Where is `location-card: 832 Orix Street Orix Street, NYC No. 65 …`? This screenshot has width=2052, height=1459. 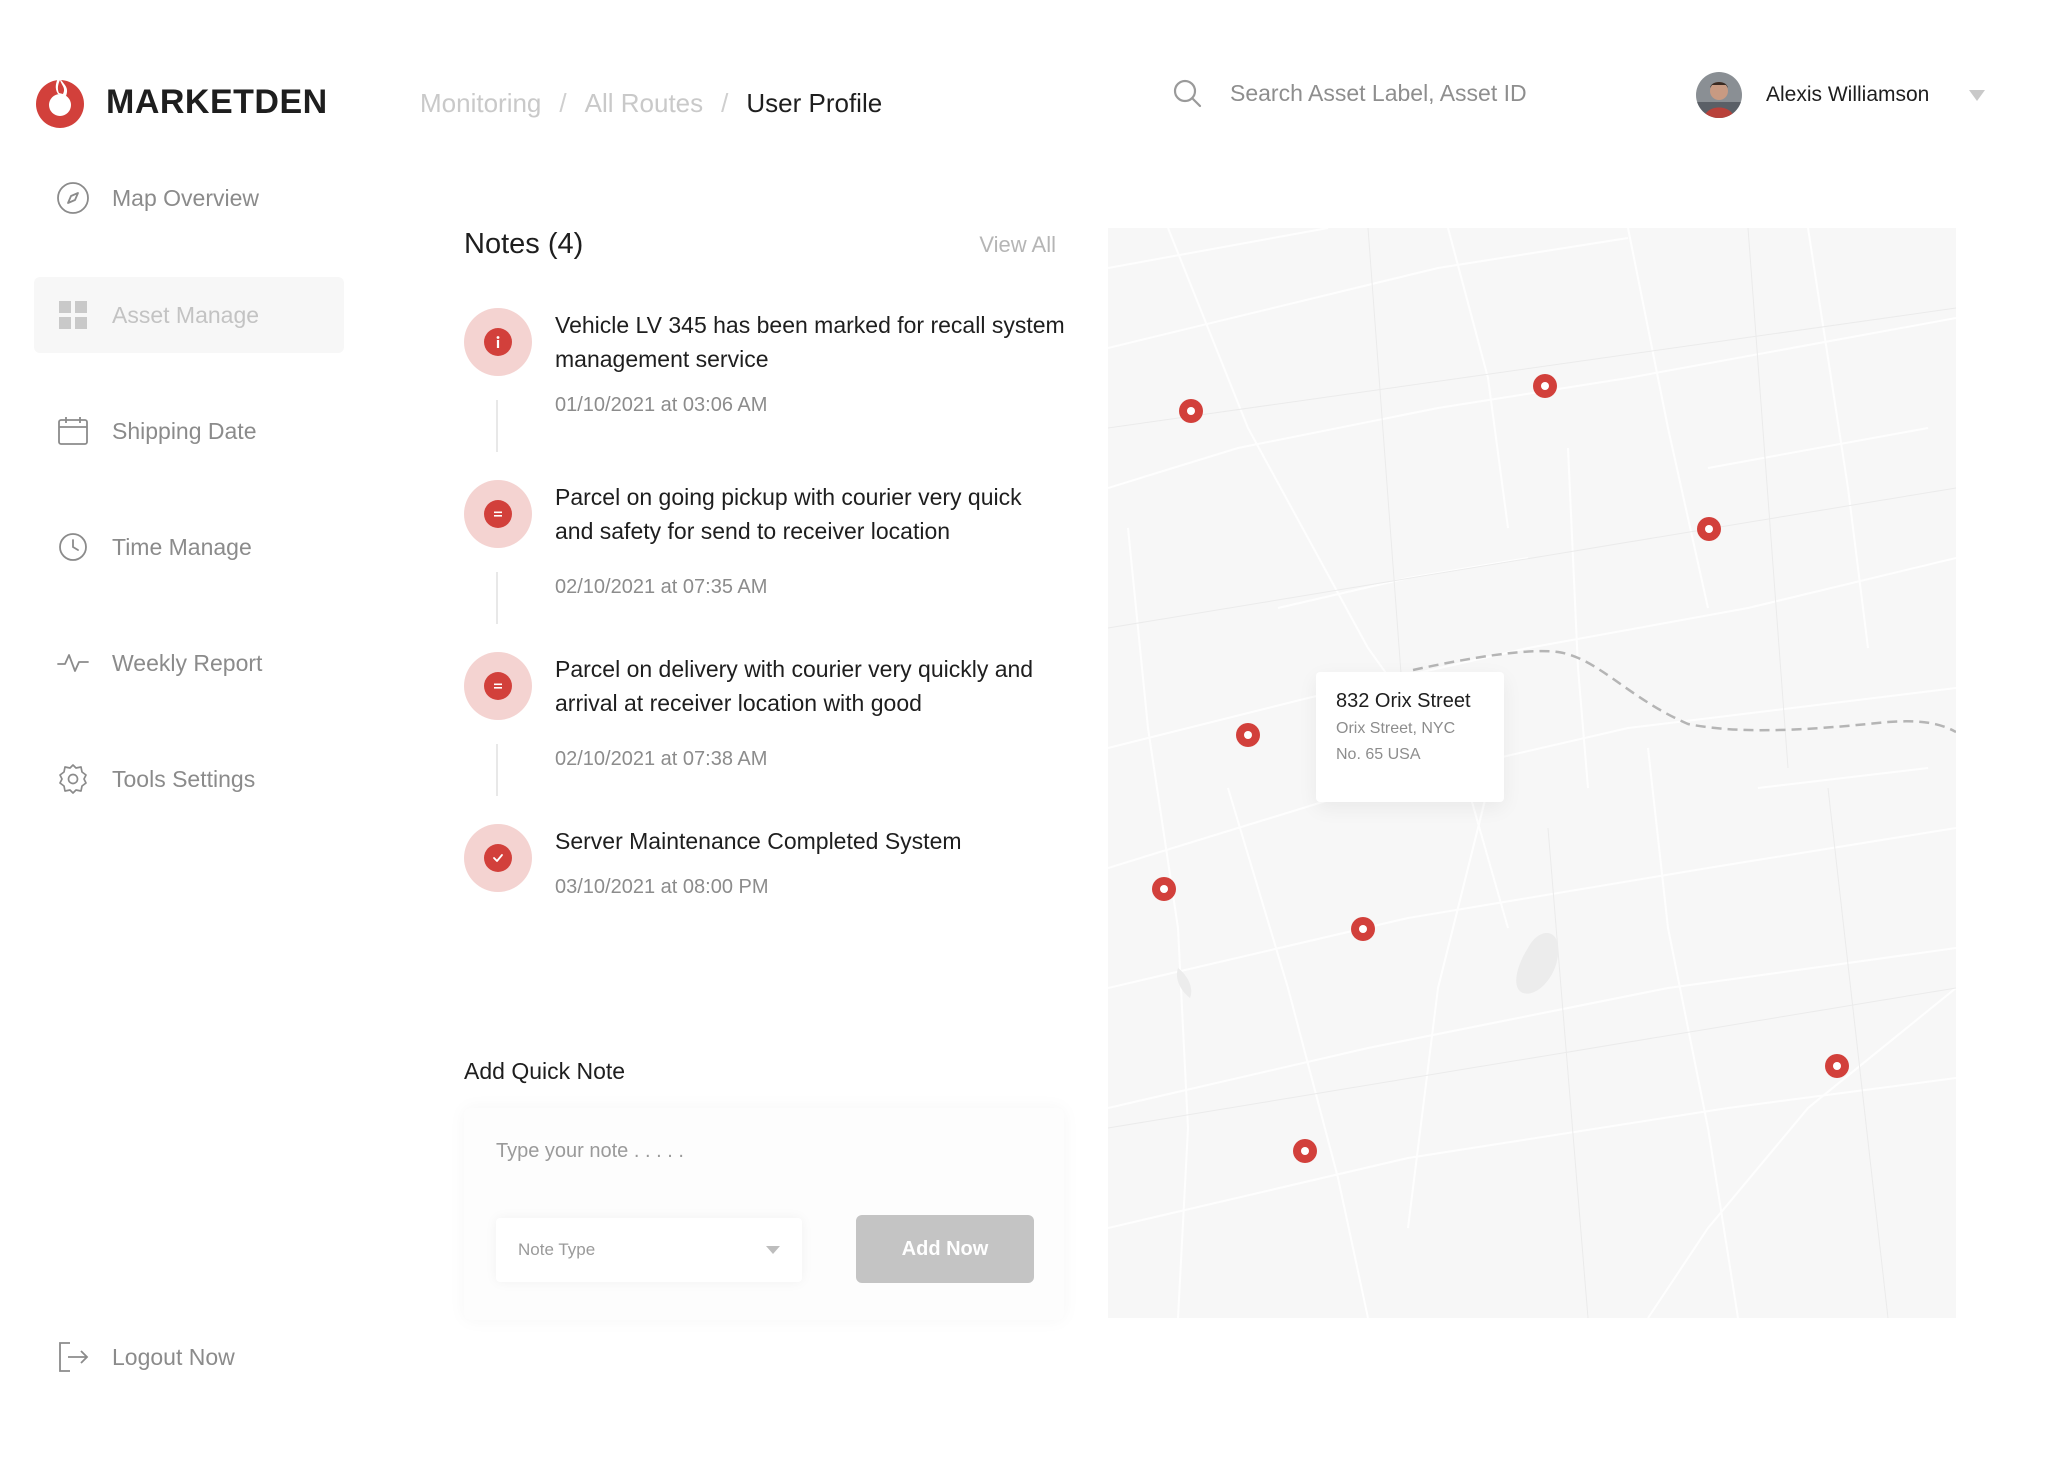
location-card: 832 Orix Street Orix Street, NYC No. 65 … is located at coordinates (1410, 737).